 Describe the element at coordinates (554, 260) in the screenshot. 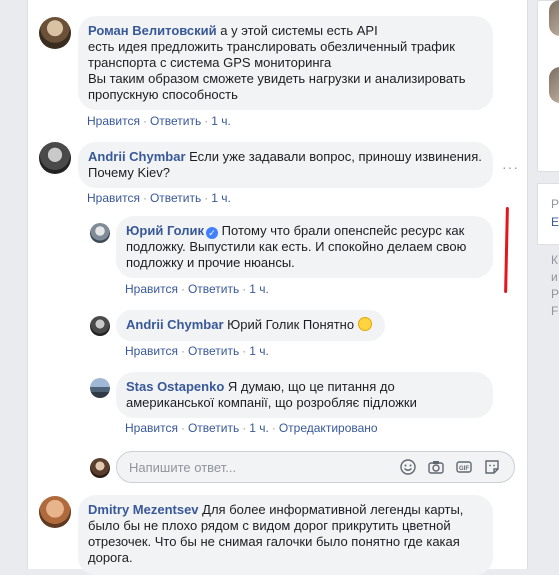

I see `sidebar-text: К` at that location.